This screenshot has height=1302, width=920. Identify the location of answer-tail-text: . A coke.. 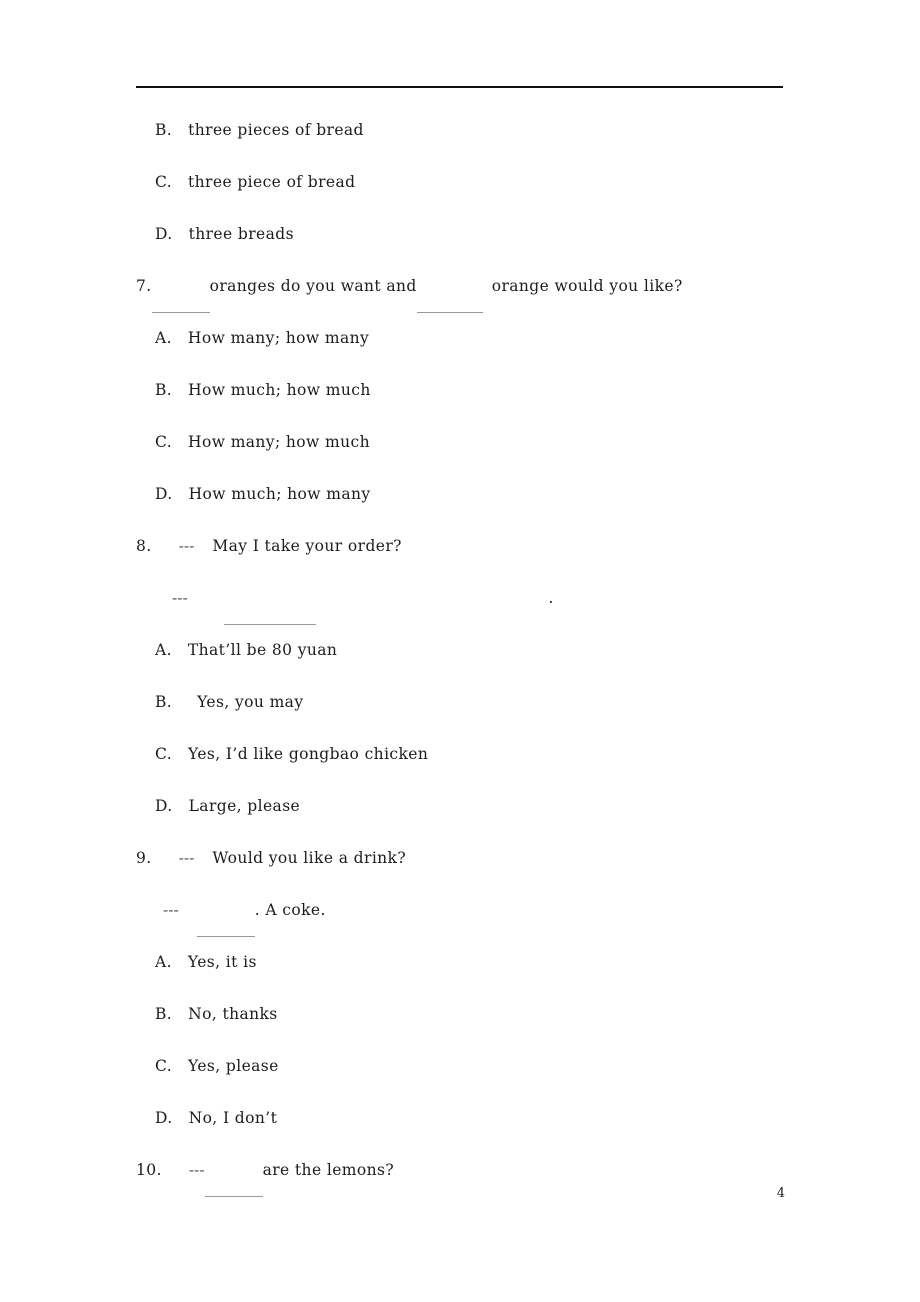
(290, 910).